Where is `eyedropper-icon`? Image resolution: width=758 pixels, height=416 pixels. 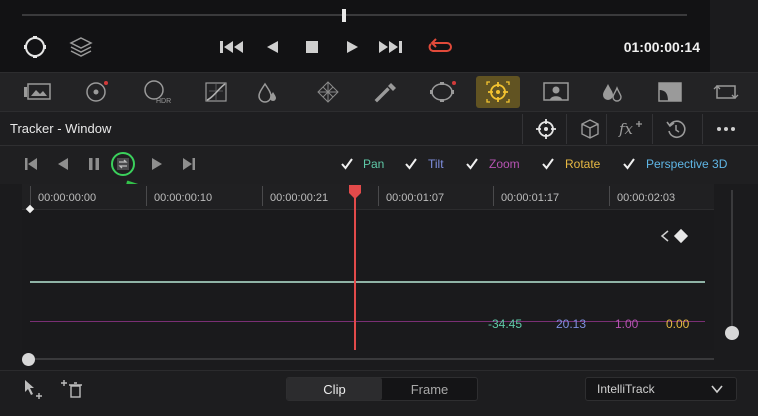
eyedropper-icon is located at coordinates (386, 92).